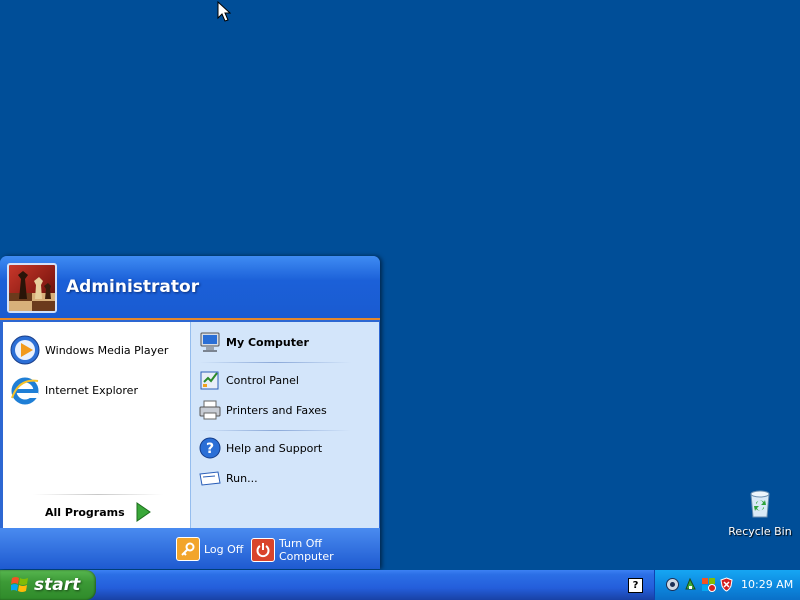  I want to click on start-label: start, so click(57, 585).